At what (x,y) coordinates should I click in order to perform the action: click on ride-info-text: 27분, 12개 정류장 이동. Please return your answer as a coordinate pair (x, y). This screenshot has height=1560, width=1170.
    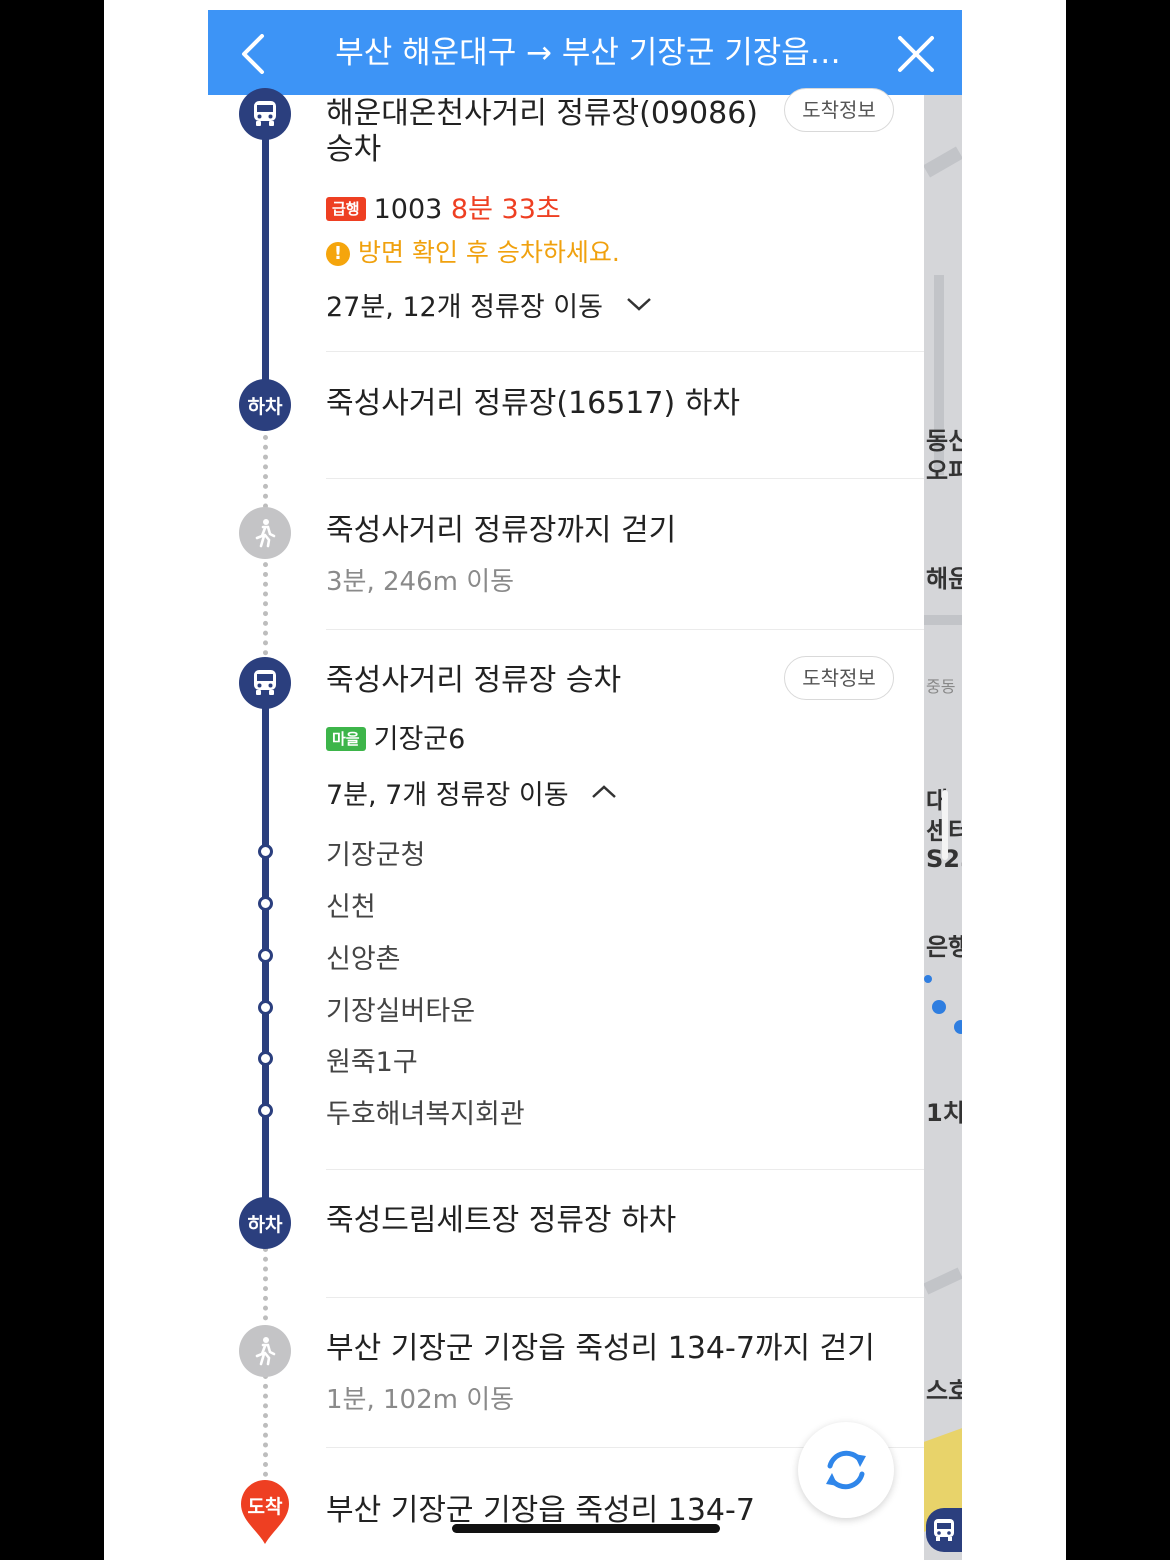
    Looking at the image, I should click on (464, 307).